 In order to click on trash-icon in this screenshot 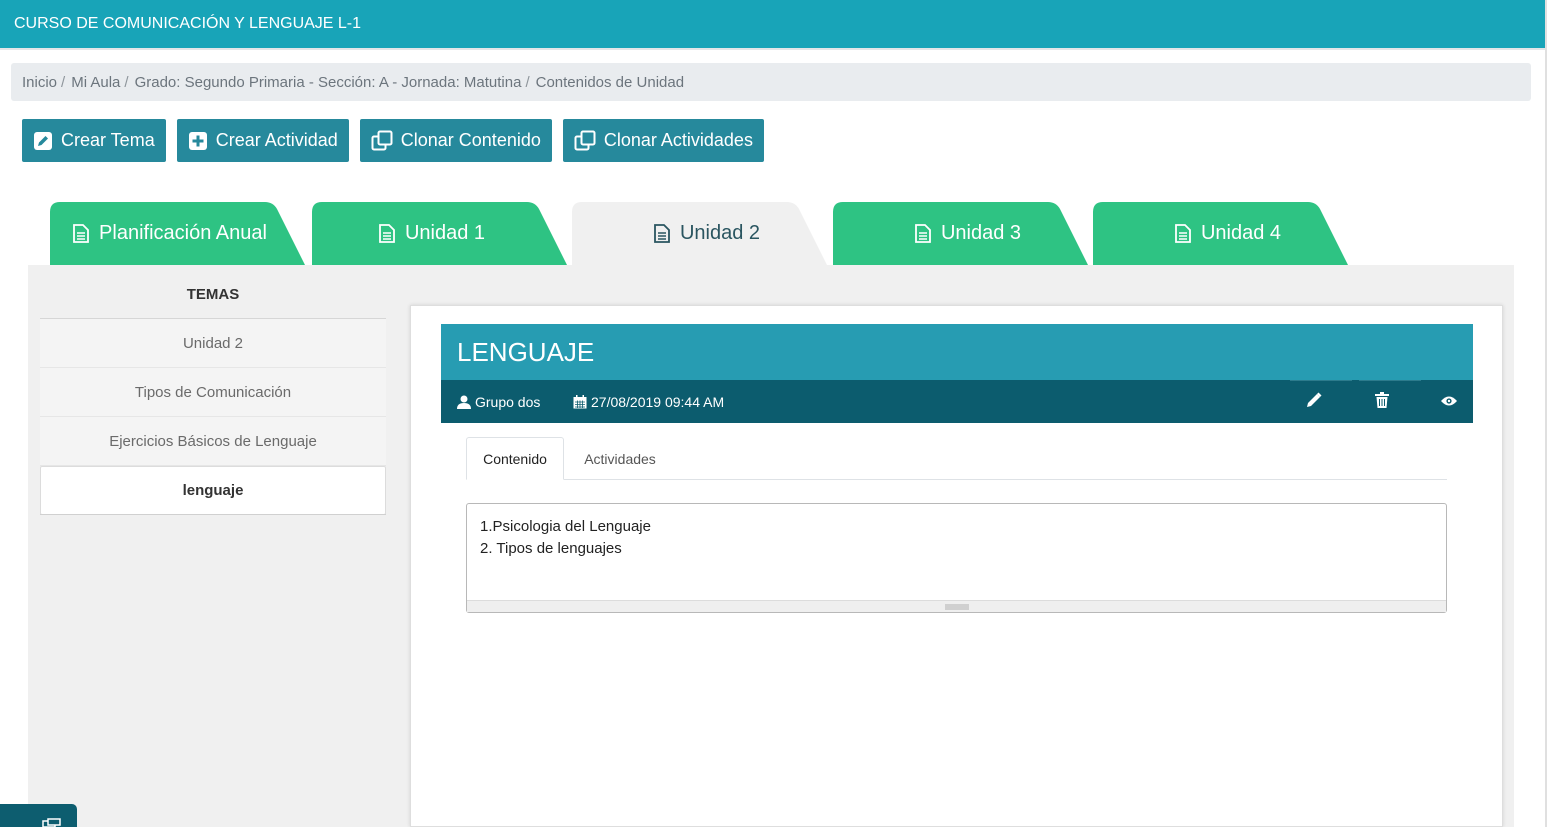, I will do `click(1382, 401)`.